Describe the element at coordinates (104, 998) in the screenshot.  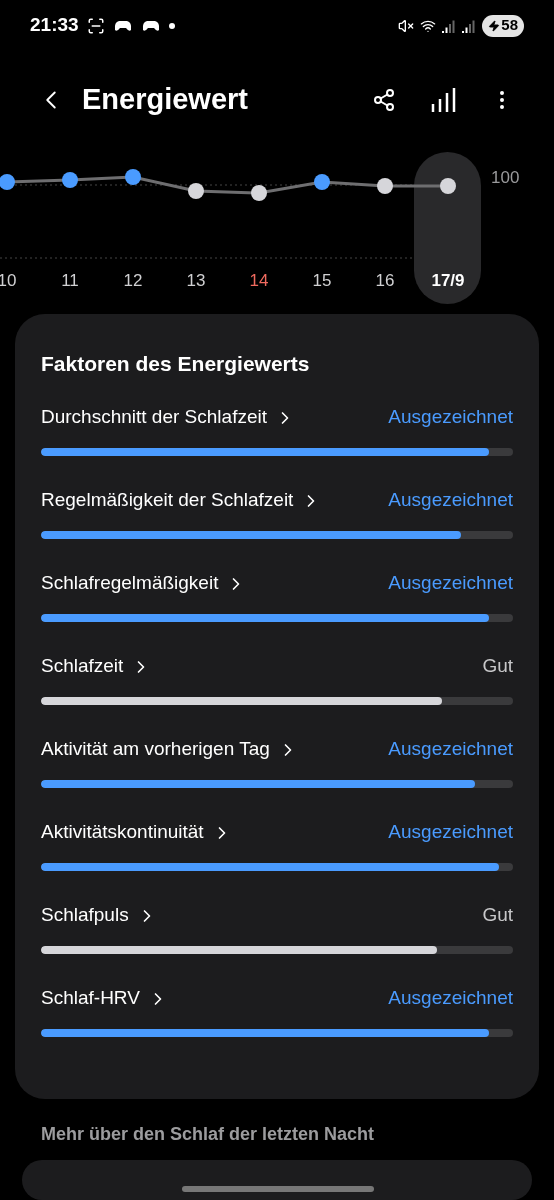
I see `factor-link: Schlaf-HRV` at that location.